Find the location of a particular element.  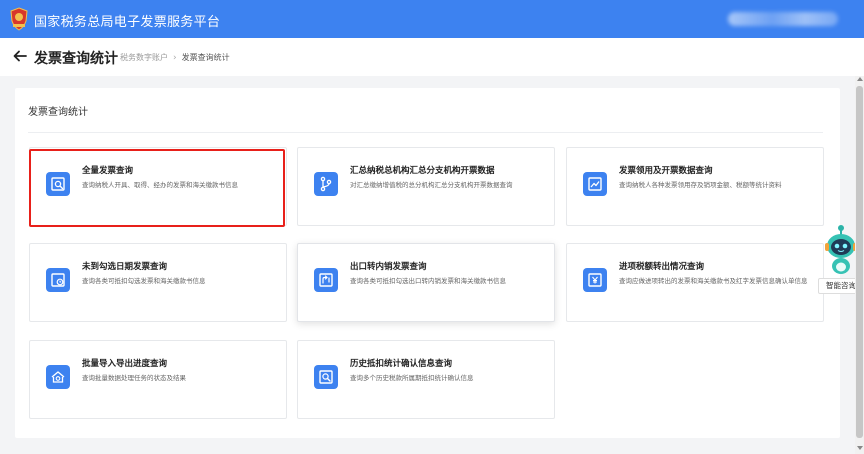

card-title: 出口转内销发票查询 is located at coordinates (388, 267).